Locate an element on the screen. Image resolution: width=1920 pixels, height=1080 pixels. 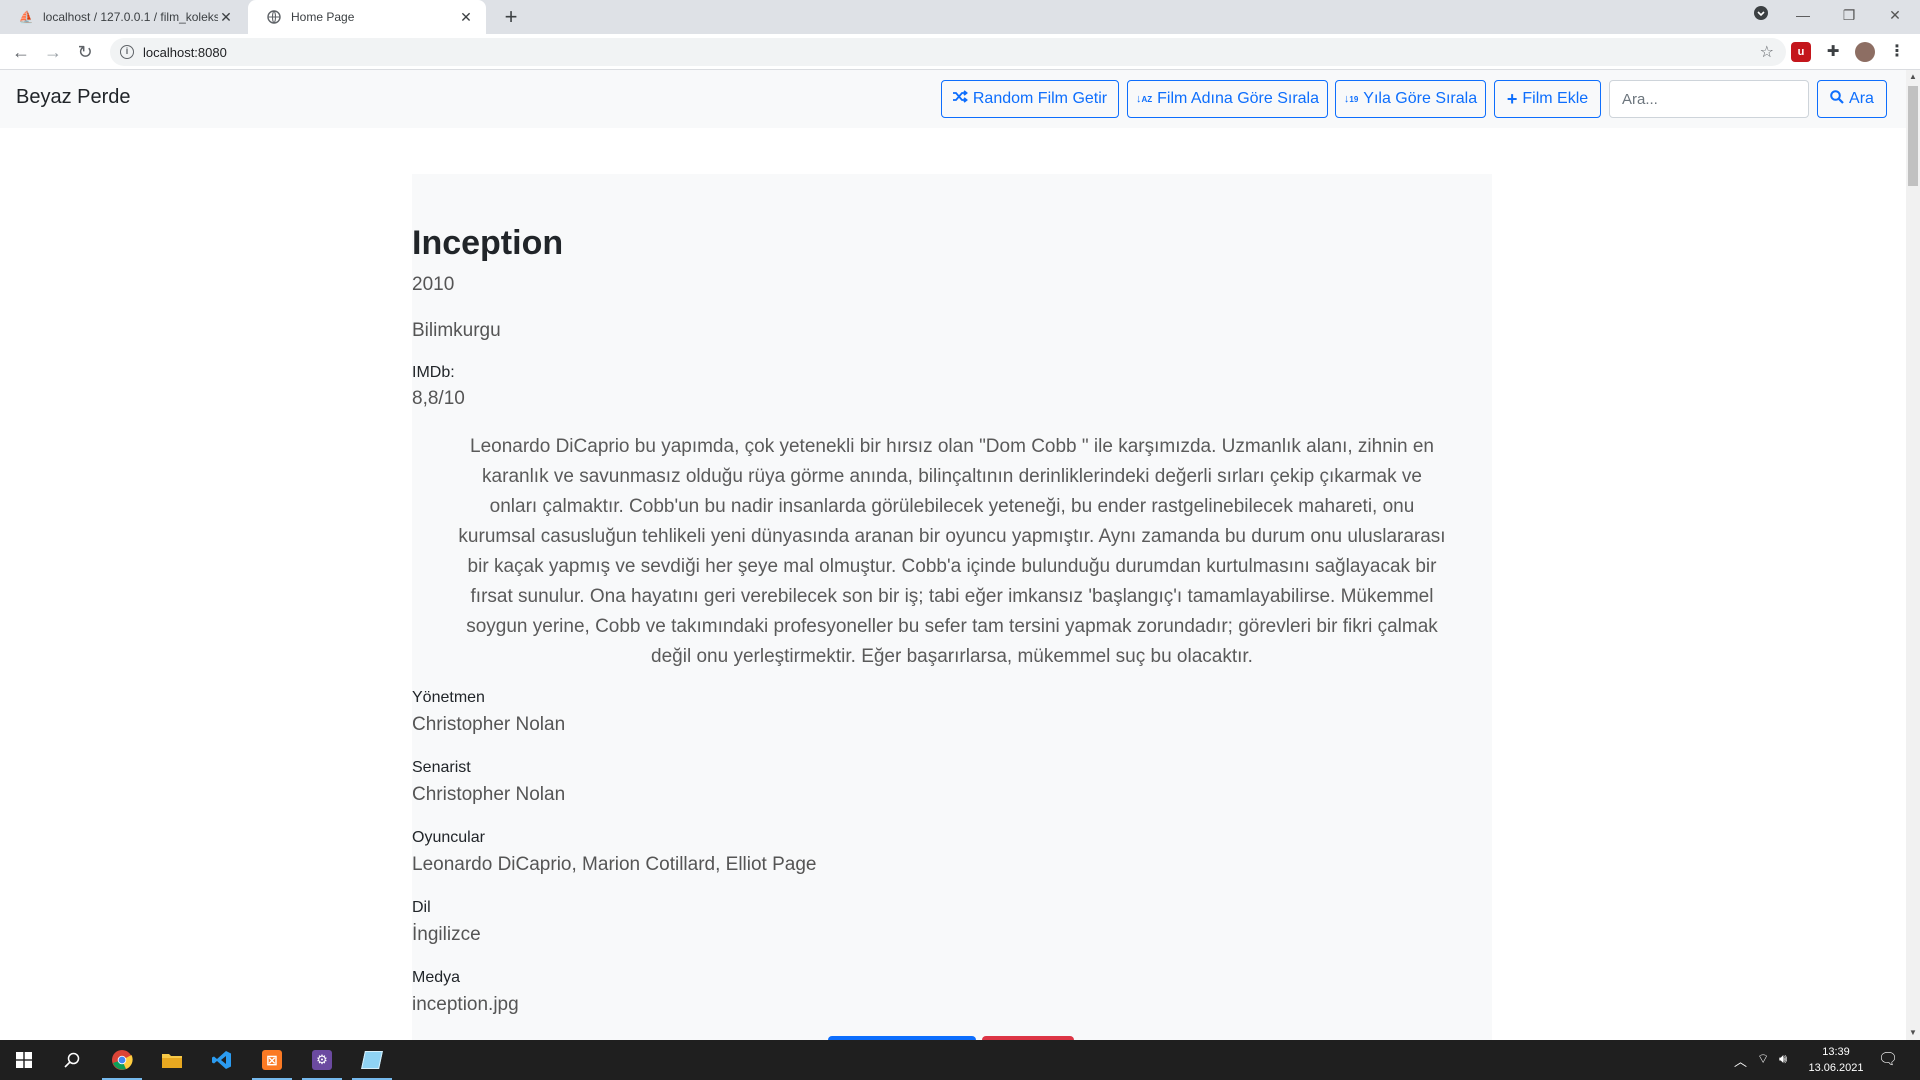
writer-label: Senarist is located at coordinates (441, 767).